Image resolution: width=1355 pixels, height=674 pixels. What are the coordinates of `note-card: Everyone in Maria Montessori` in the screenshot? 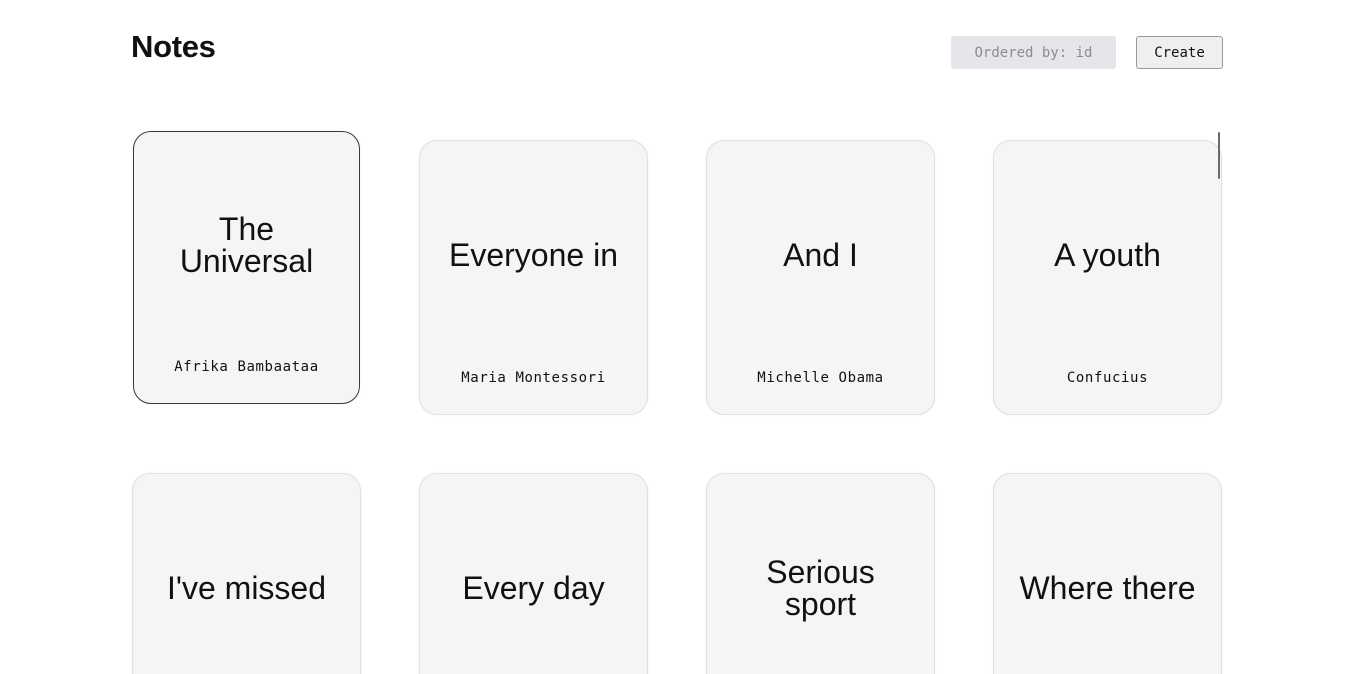 It's located at (533, 277).